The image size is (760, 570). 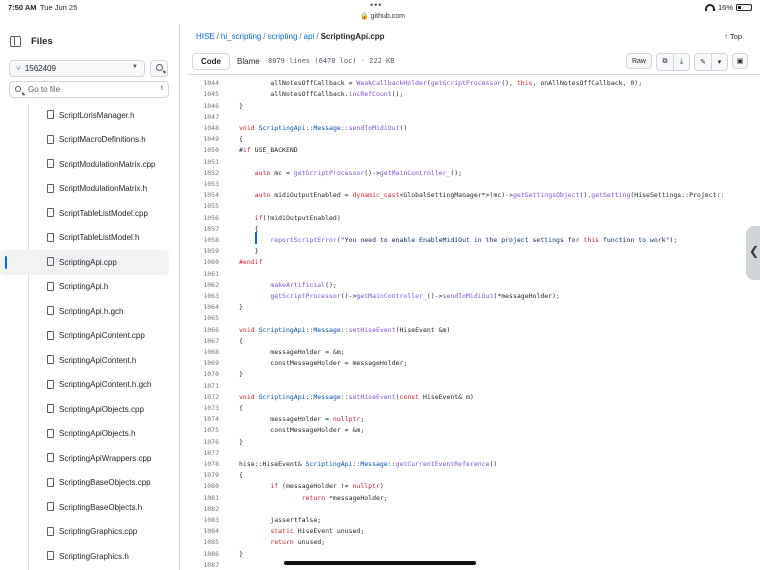 I want to click on search-button, so click(x=159, y=68).